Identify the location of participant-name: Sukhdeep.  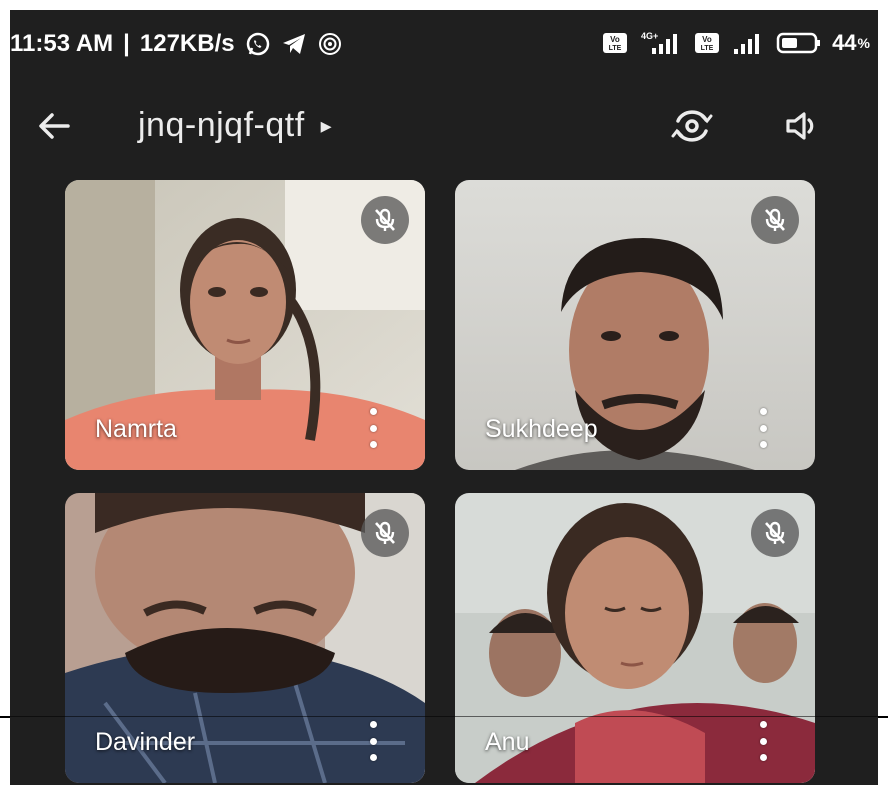
(541, 429).